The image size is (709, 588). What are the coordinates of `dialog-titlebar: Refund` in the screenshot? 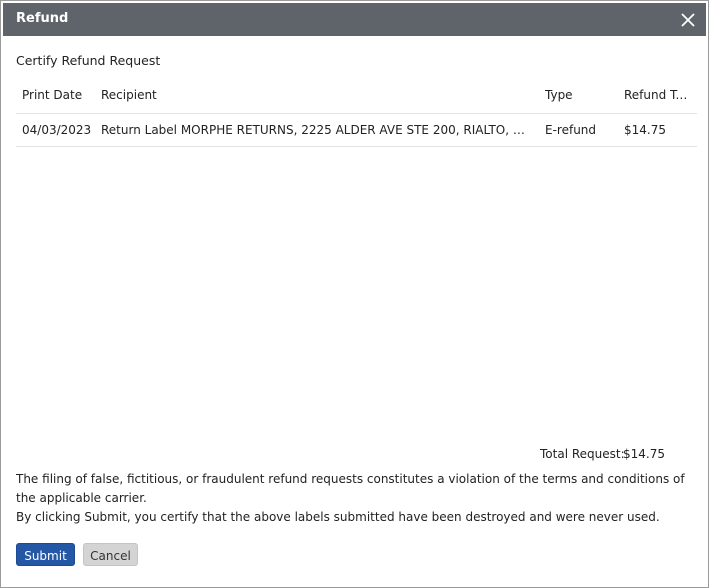 It's located at (354, 19).